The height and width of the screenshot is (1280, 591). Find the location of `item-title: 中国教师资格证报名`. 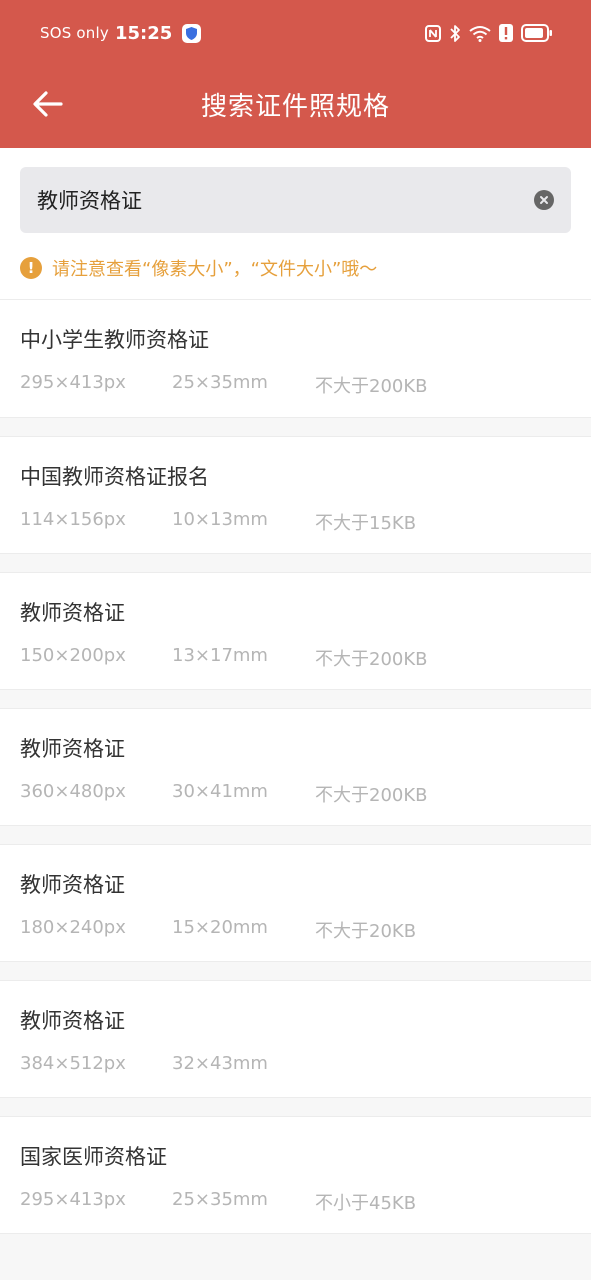

item-title: 中国教师资格证报名 is located at coordinates (114, 477).